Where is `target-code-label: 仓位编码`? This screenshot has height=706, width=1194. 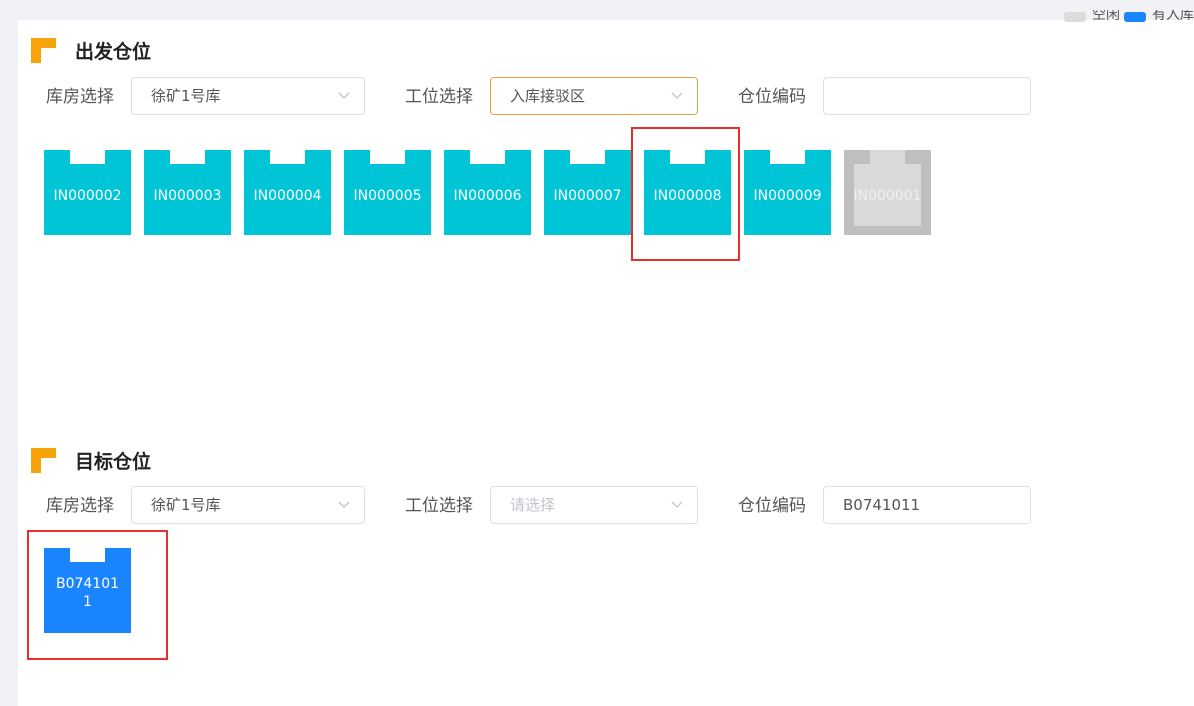 target-code-label: 仓位编码 is located at coordinates (772, 506).